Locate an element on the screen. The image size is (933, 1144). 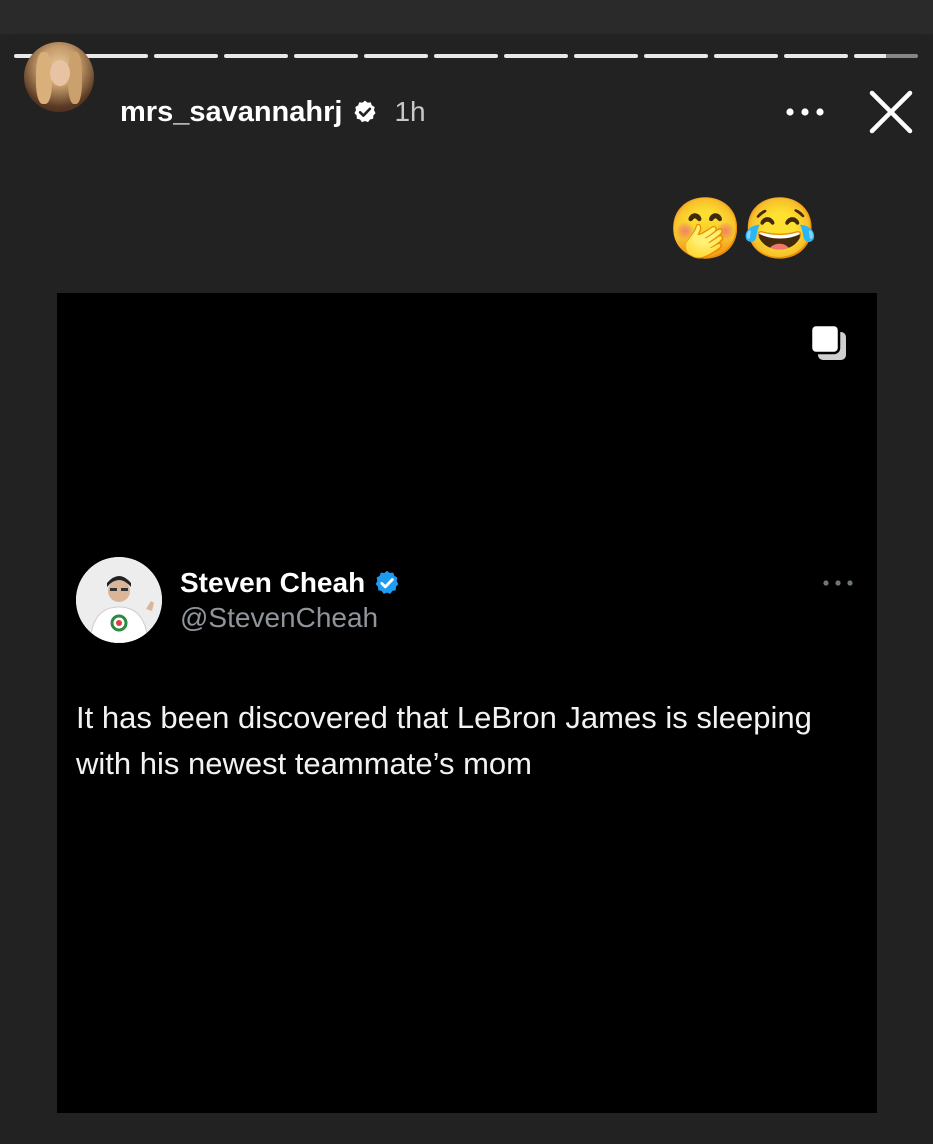
person-avatar-icon is located at coordinates (119, 600).